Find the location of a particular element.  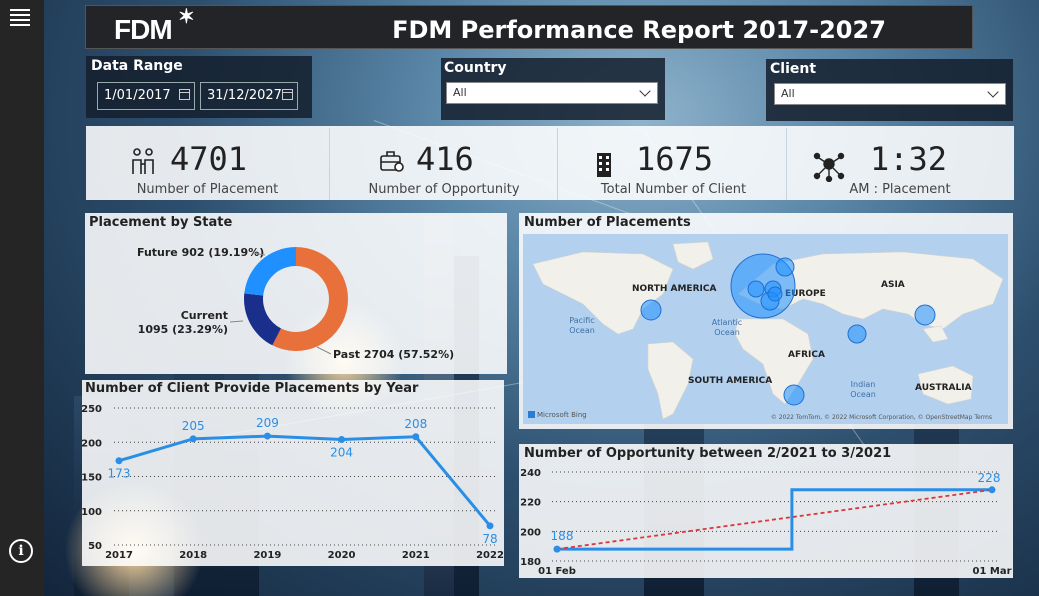

kpi-value-opportunity: 416 is located at coordinates (445, 159).